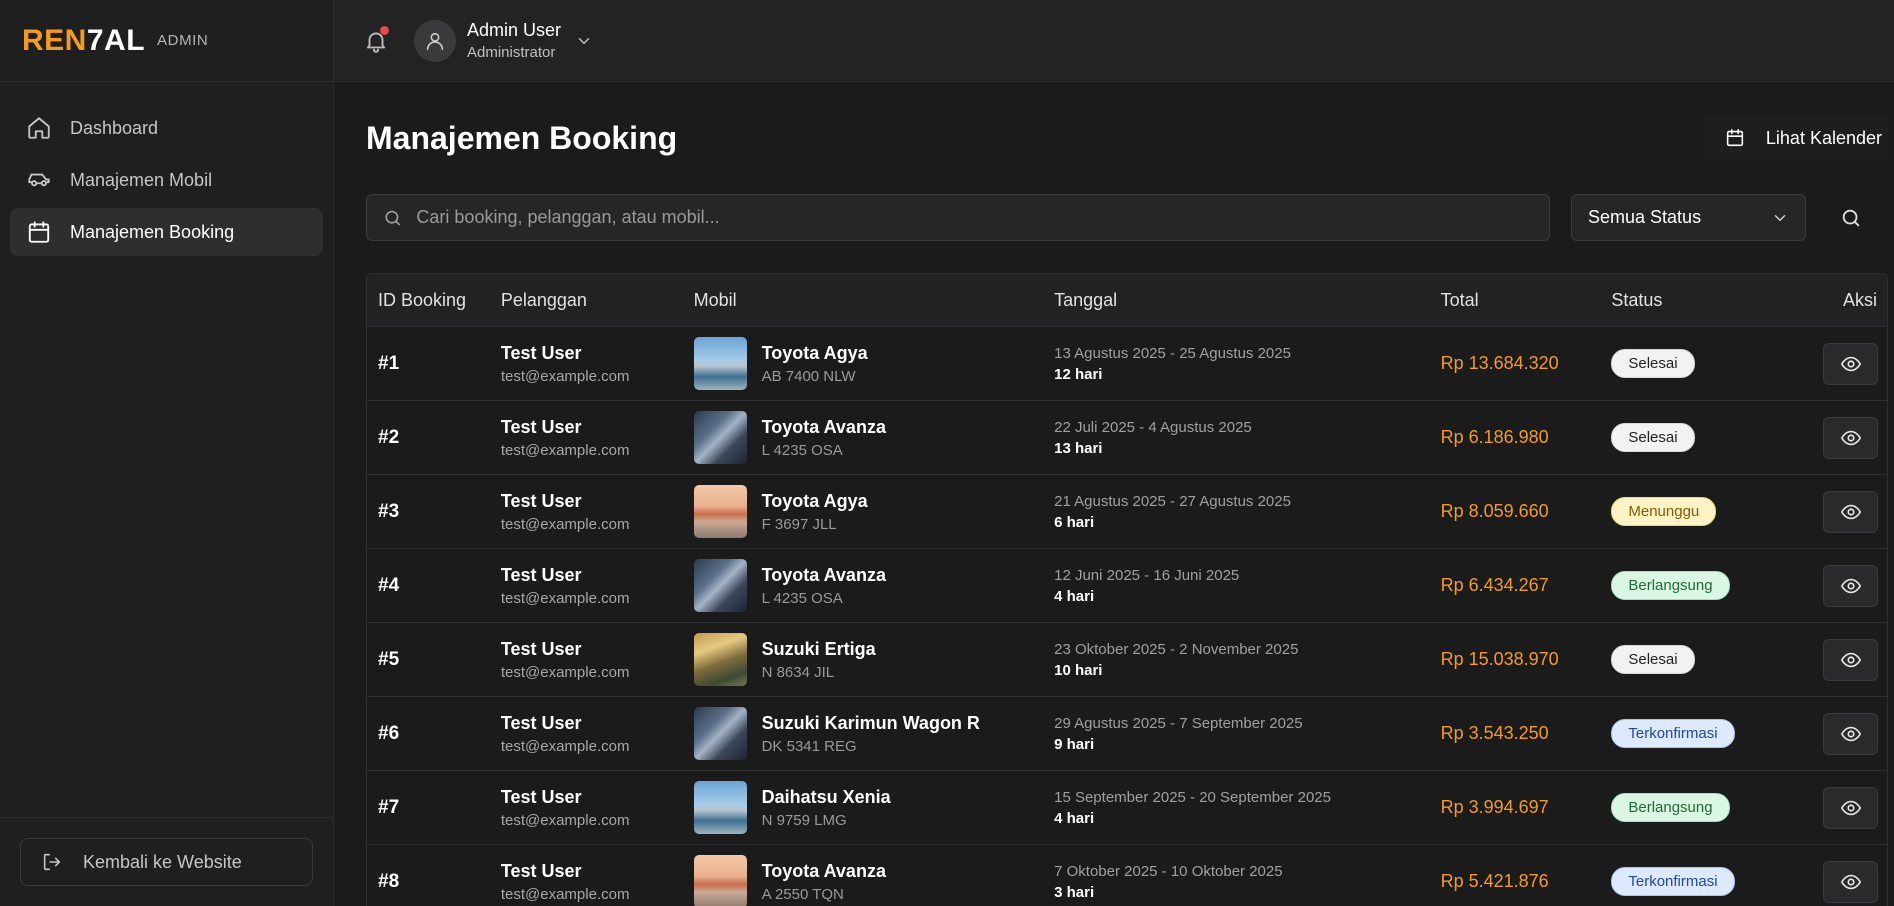 This screenshot has height=906, width=1894. Describe the element at coordinates (1673, 881) in the screenshot. I see `status-badge: Terkonfirmasi` at that location.